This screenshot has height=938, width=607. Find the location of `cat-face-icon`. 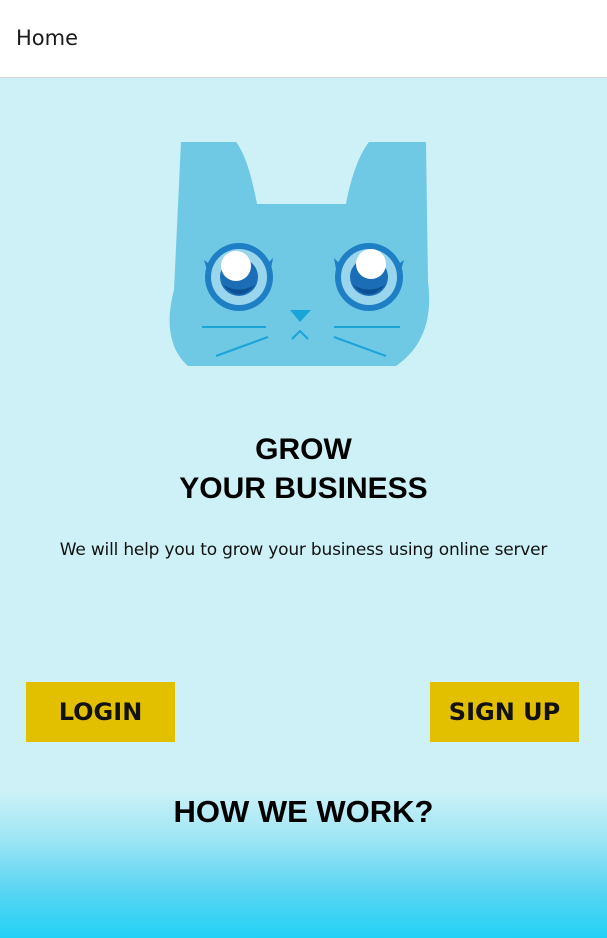

cat-face-icon is located at coordinates (304, 254).